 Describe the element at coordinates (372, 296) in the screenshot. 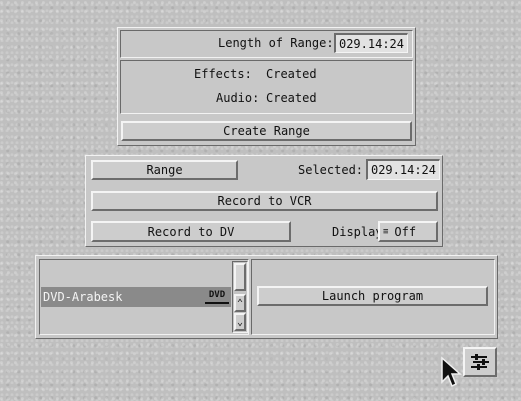

I see `launch-program-button: Launch program` at that location.